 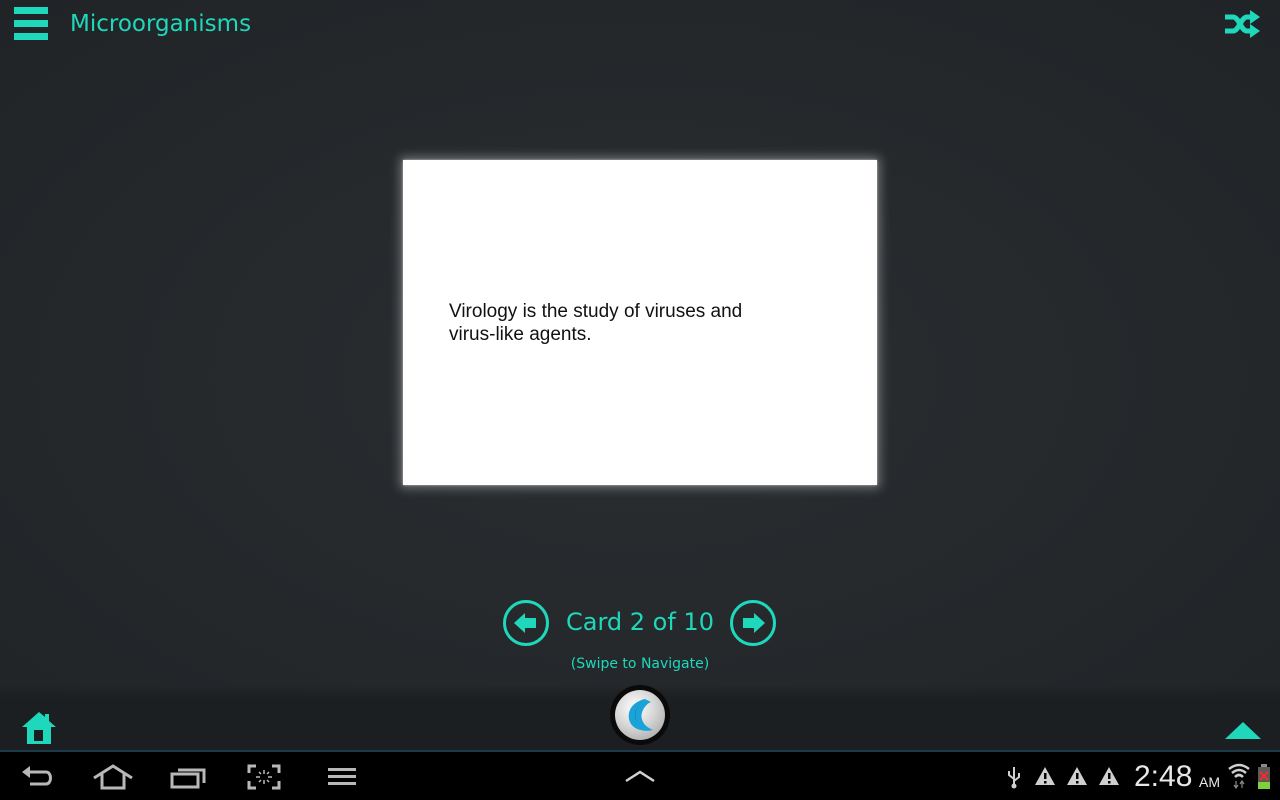 I want to click on home-icon, so click(x=39, y=728).